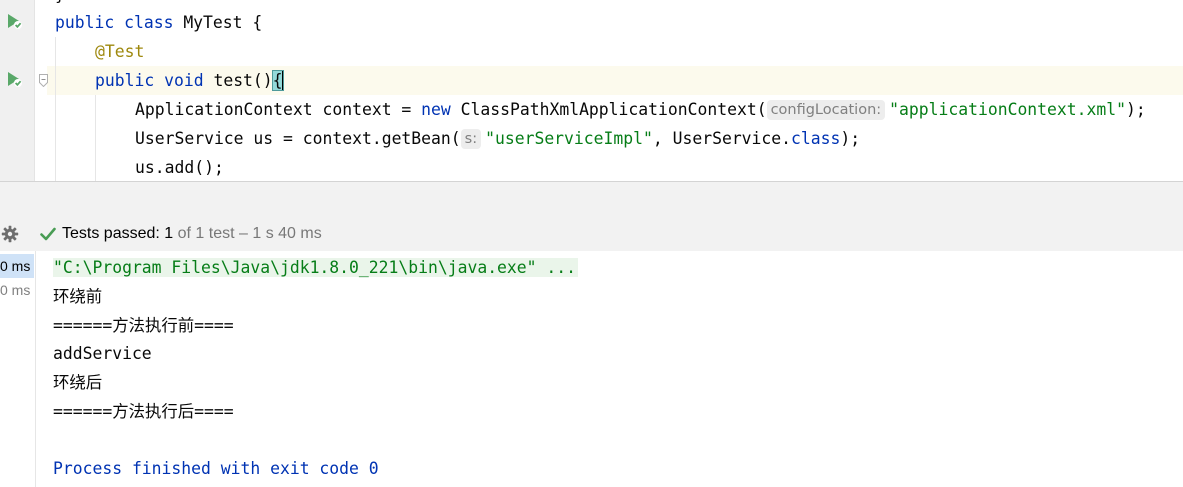 The image size is (1183, 487). What do you see at coordinates (78, 382) in the screenshot?
I see `console-output-line: 环绕后` at bounding box center [78, 382].